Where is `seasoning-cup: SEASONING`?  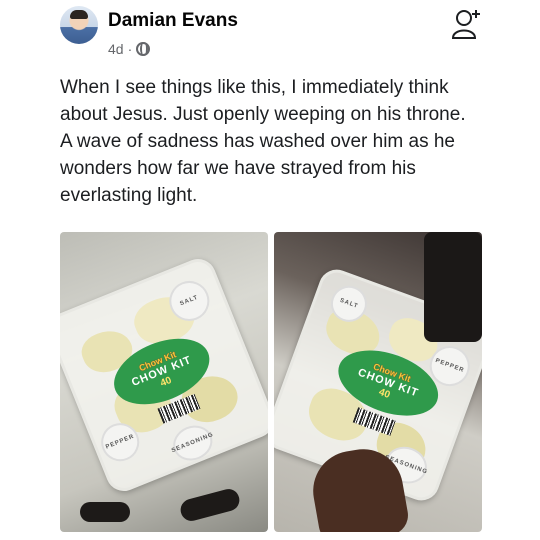 seasoning-cup: SEASONING is located at coordinates (192, 443).